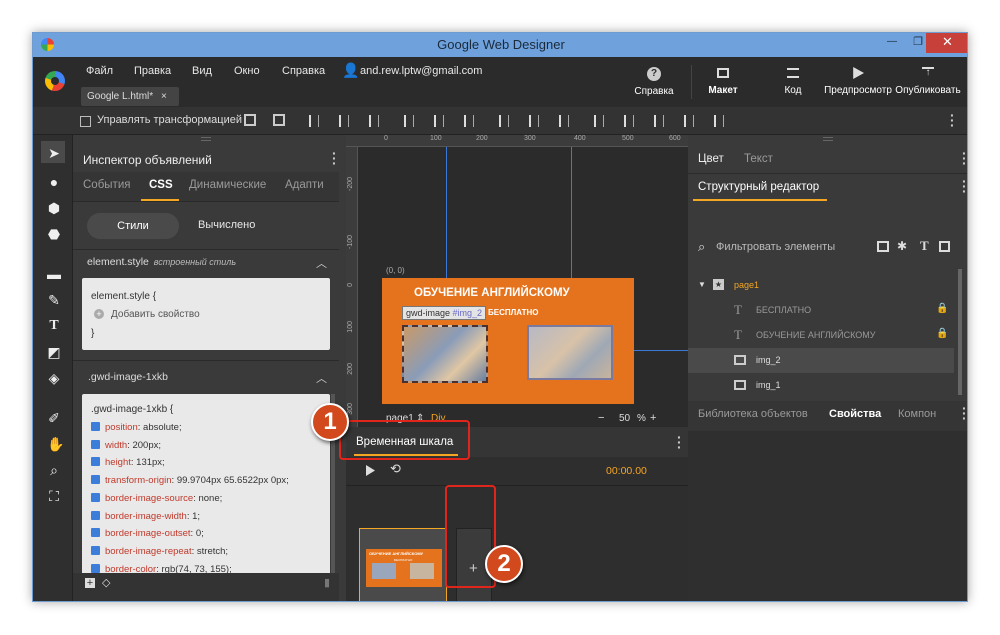  Describe the element at coordinates (758, 159) in the screenshot. I see `tab-text: Текст` at that location.